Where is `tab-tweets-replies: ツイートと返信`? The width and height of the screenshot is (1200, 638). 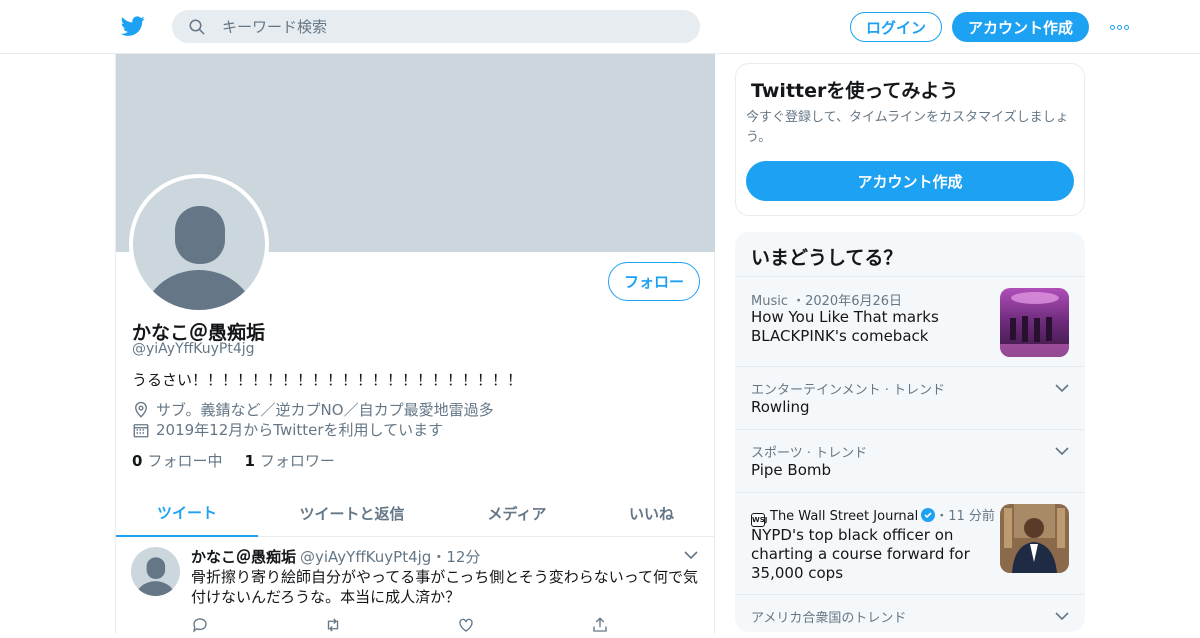 tab-tweets-replies: ツイートと返信 is located at coordinates (352, 513).